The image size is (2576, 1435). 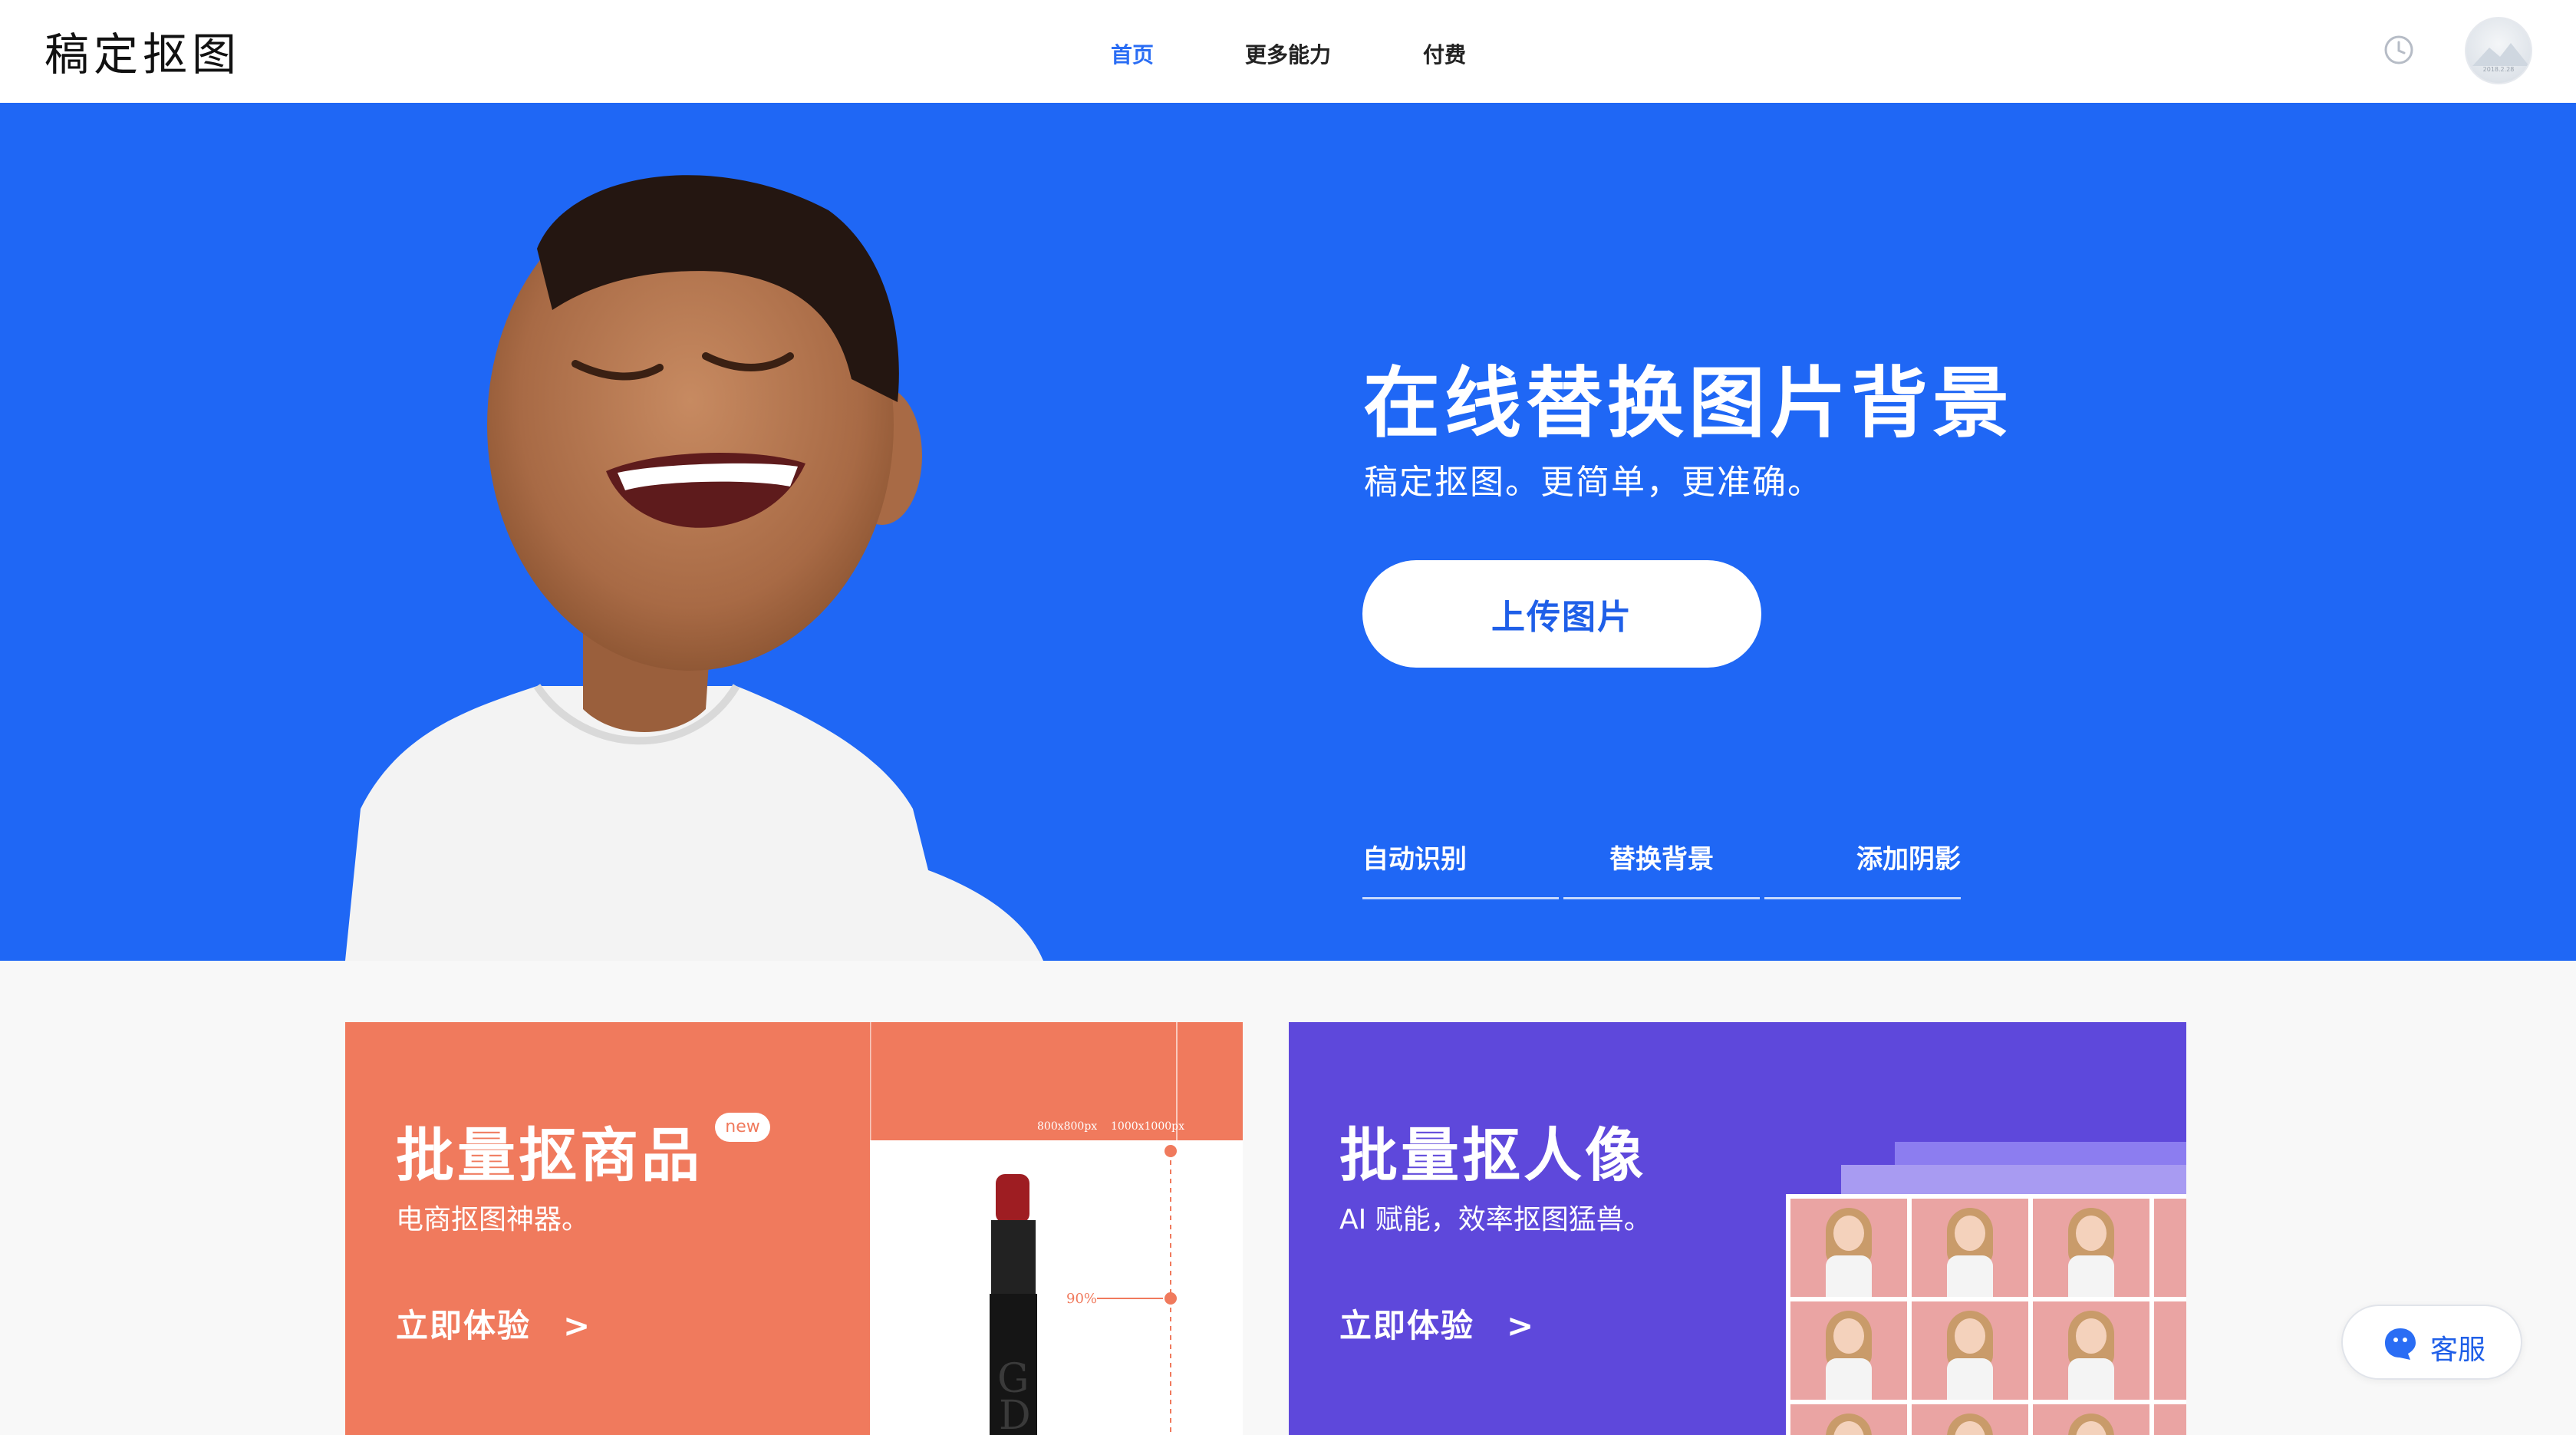 I want to click on customer-service-label: 客服, so click(x=2458, y=1350).